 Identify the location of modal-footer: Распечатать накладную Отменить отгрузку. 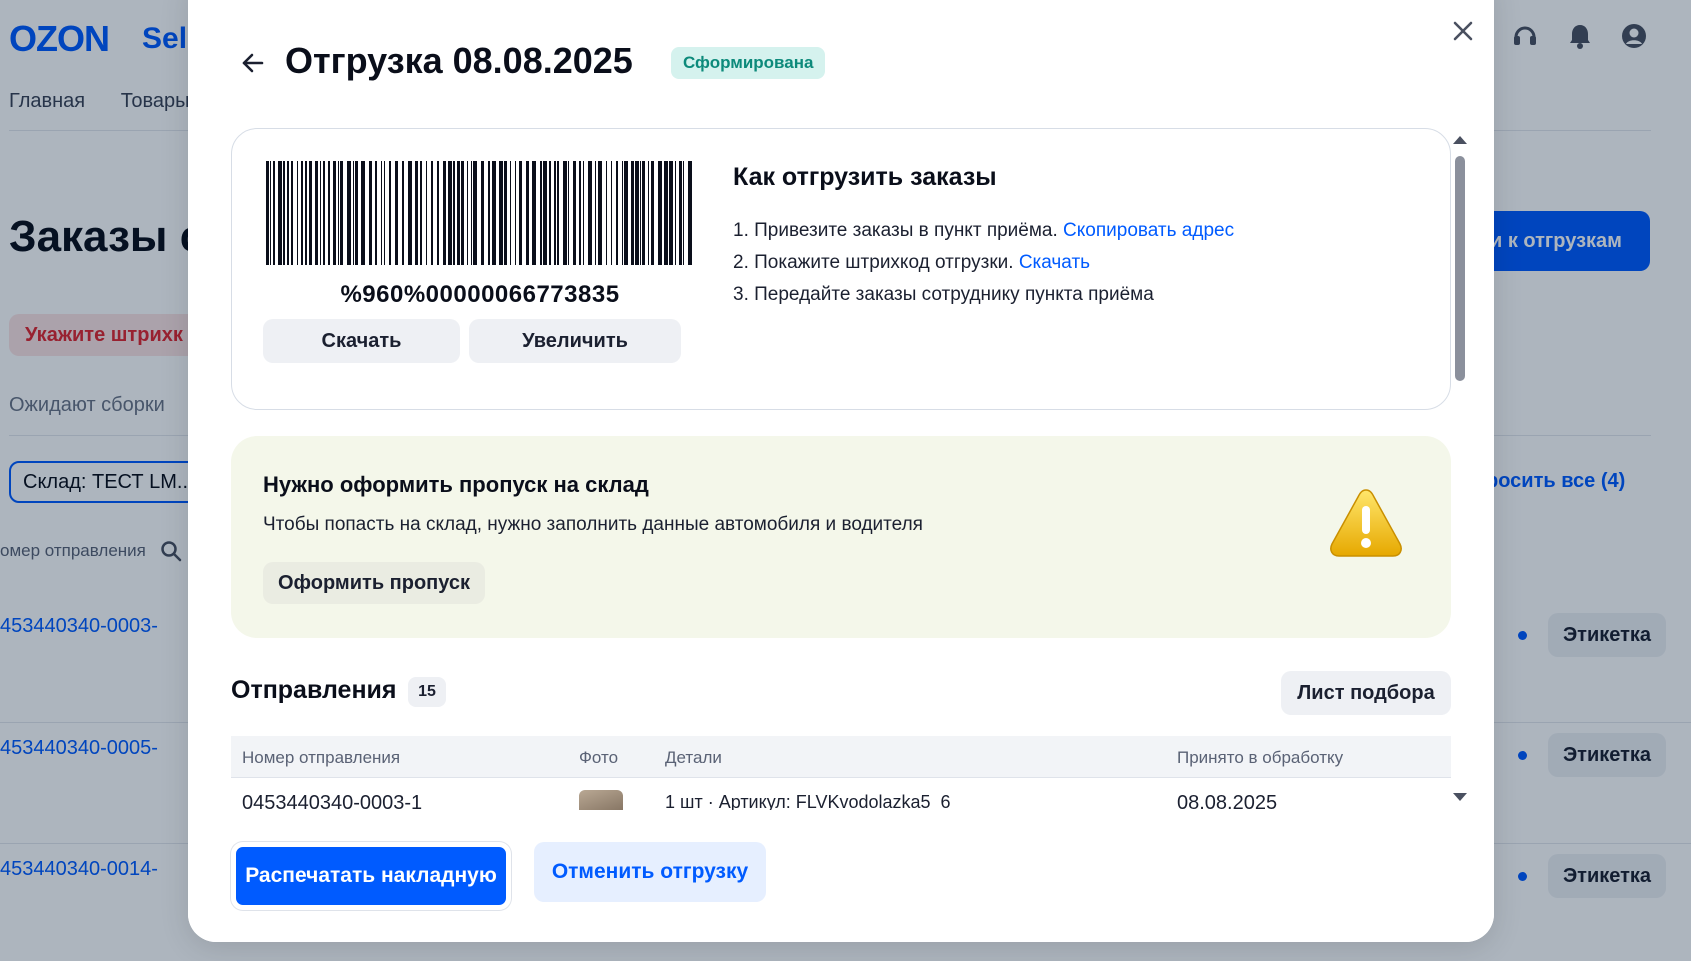
(841, 876).